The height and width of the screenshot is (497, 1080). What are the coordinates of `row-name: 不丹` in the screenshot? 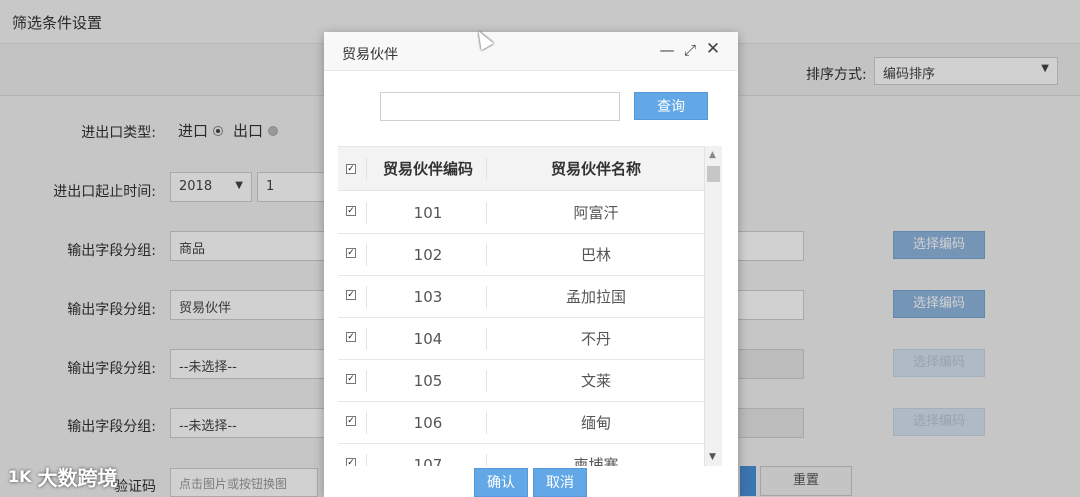 It's located at (595, 339).